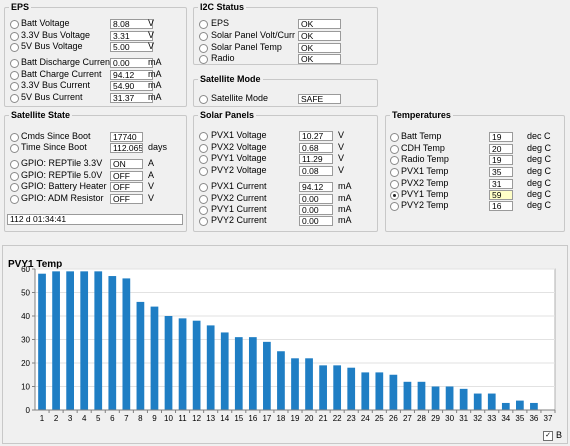 The width and height of the screenshot is (570, 446). Describe the element at coordinates (425, 183) in the screenshot. I see `temps-label-4: PVX2 Temp` at that location.